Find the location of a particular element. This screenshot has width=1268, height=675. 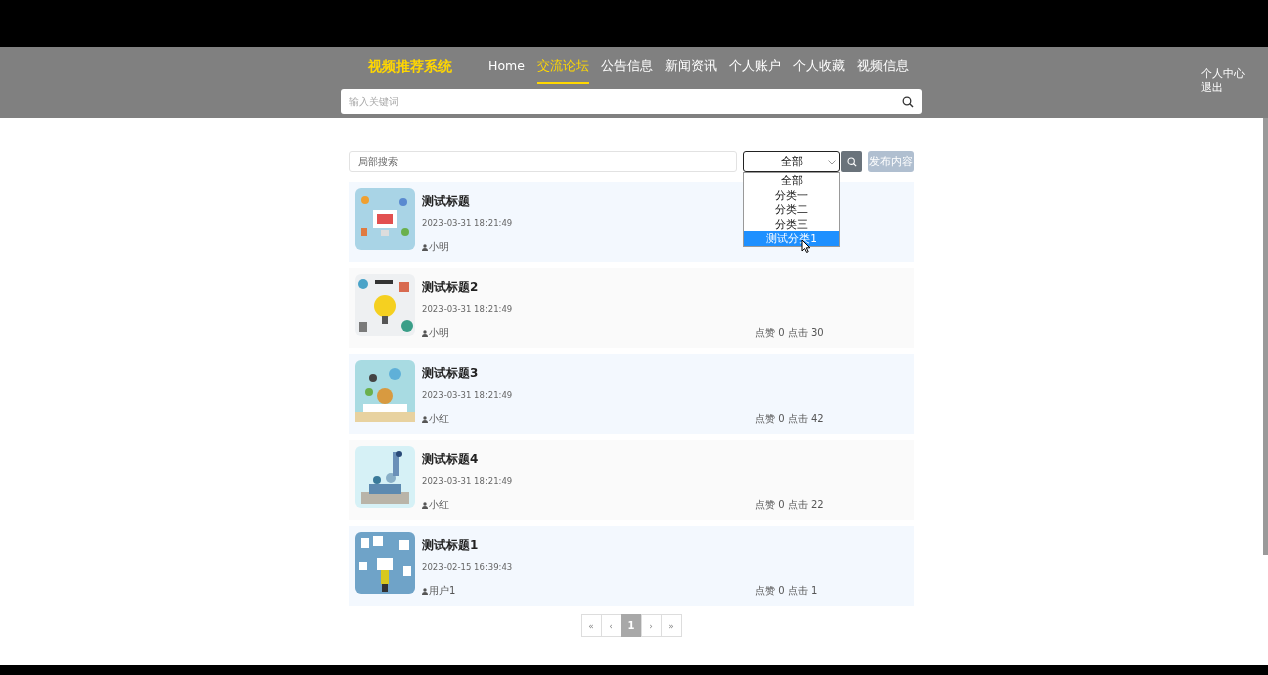

post-title: 测试标题3 is located at coordinates (450, 373).